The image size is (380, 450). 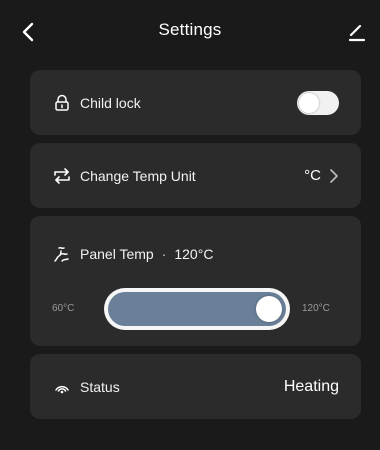 What do you see at coordinates (62, 254) in the screenshot?
I see `heat-waves-icon` at bounding box center [62, 254].